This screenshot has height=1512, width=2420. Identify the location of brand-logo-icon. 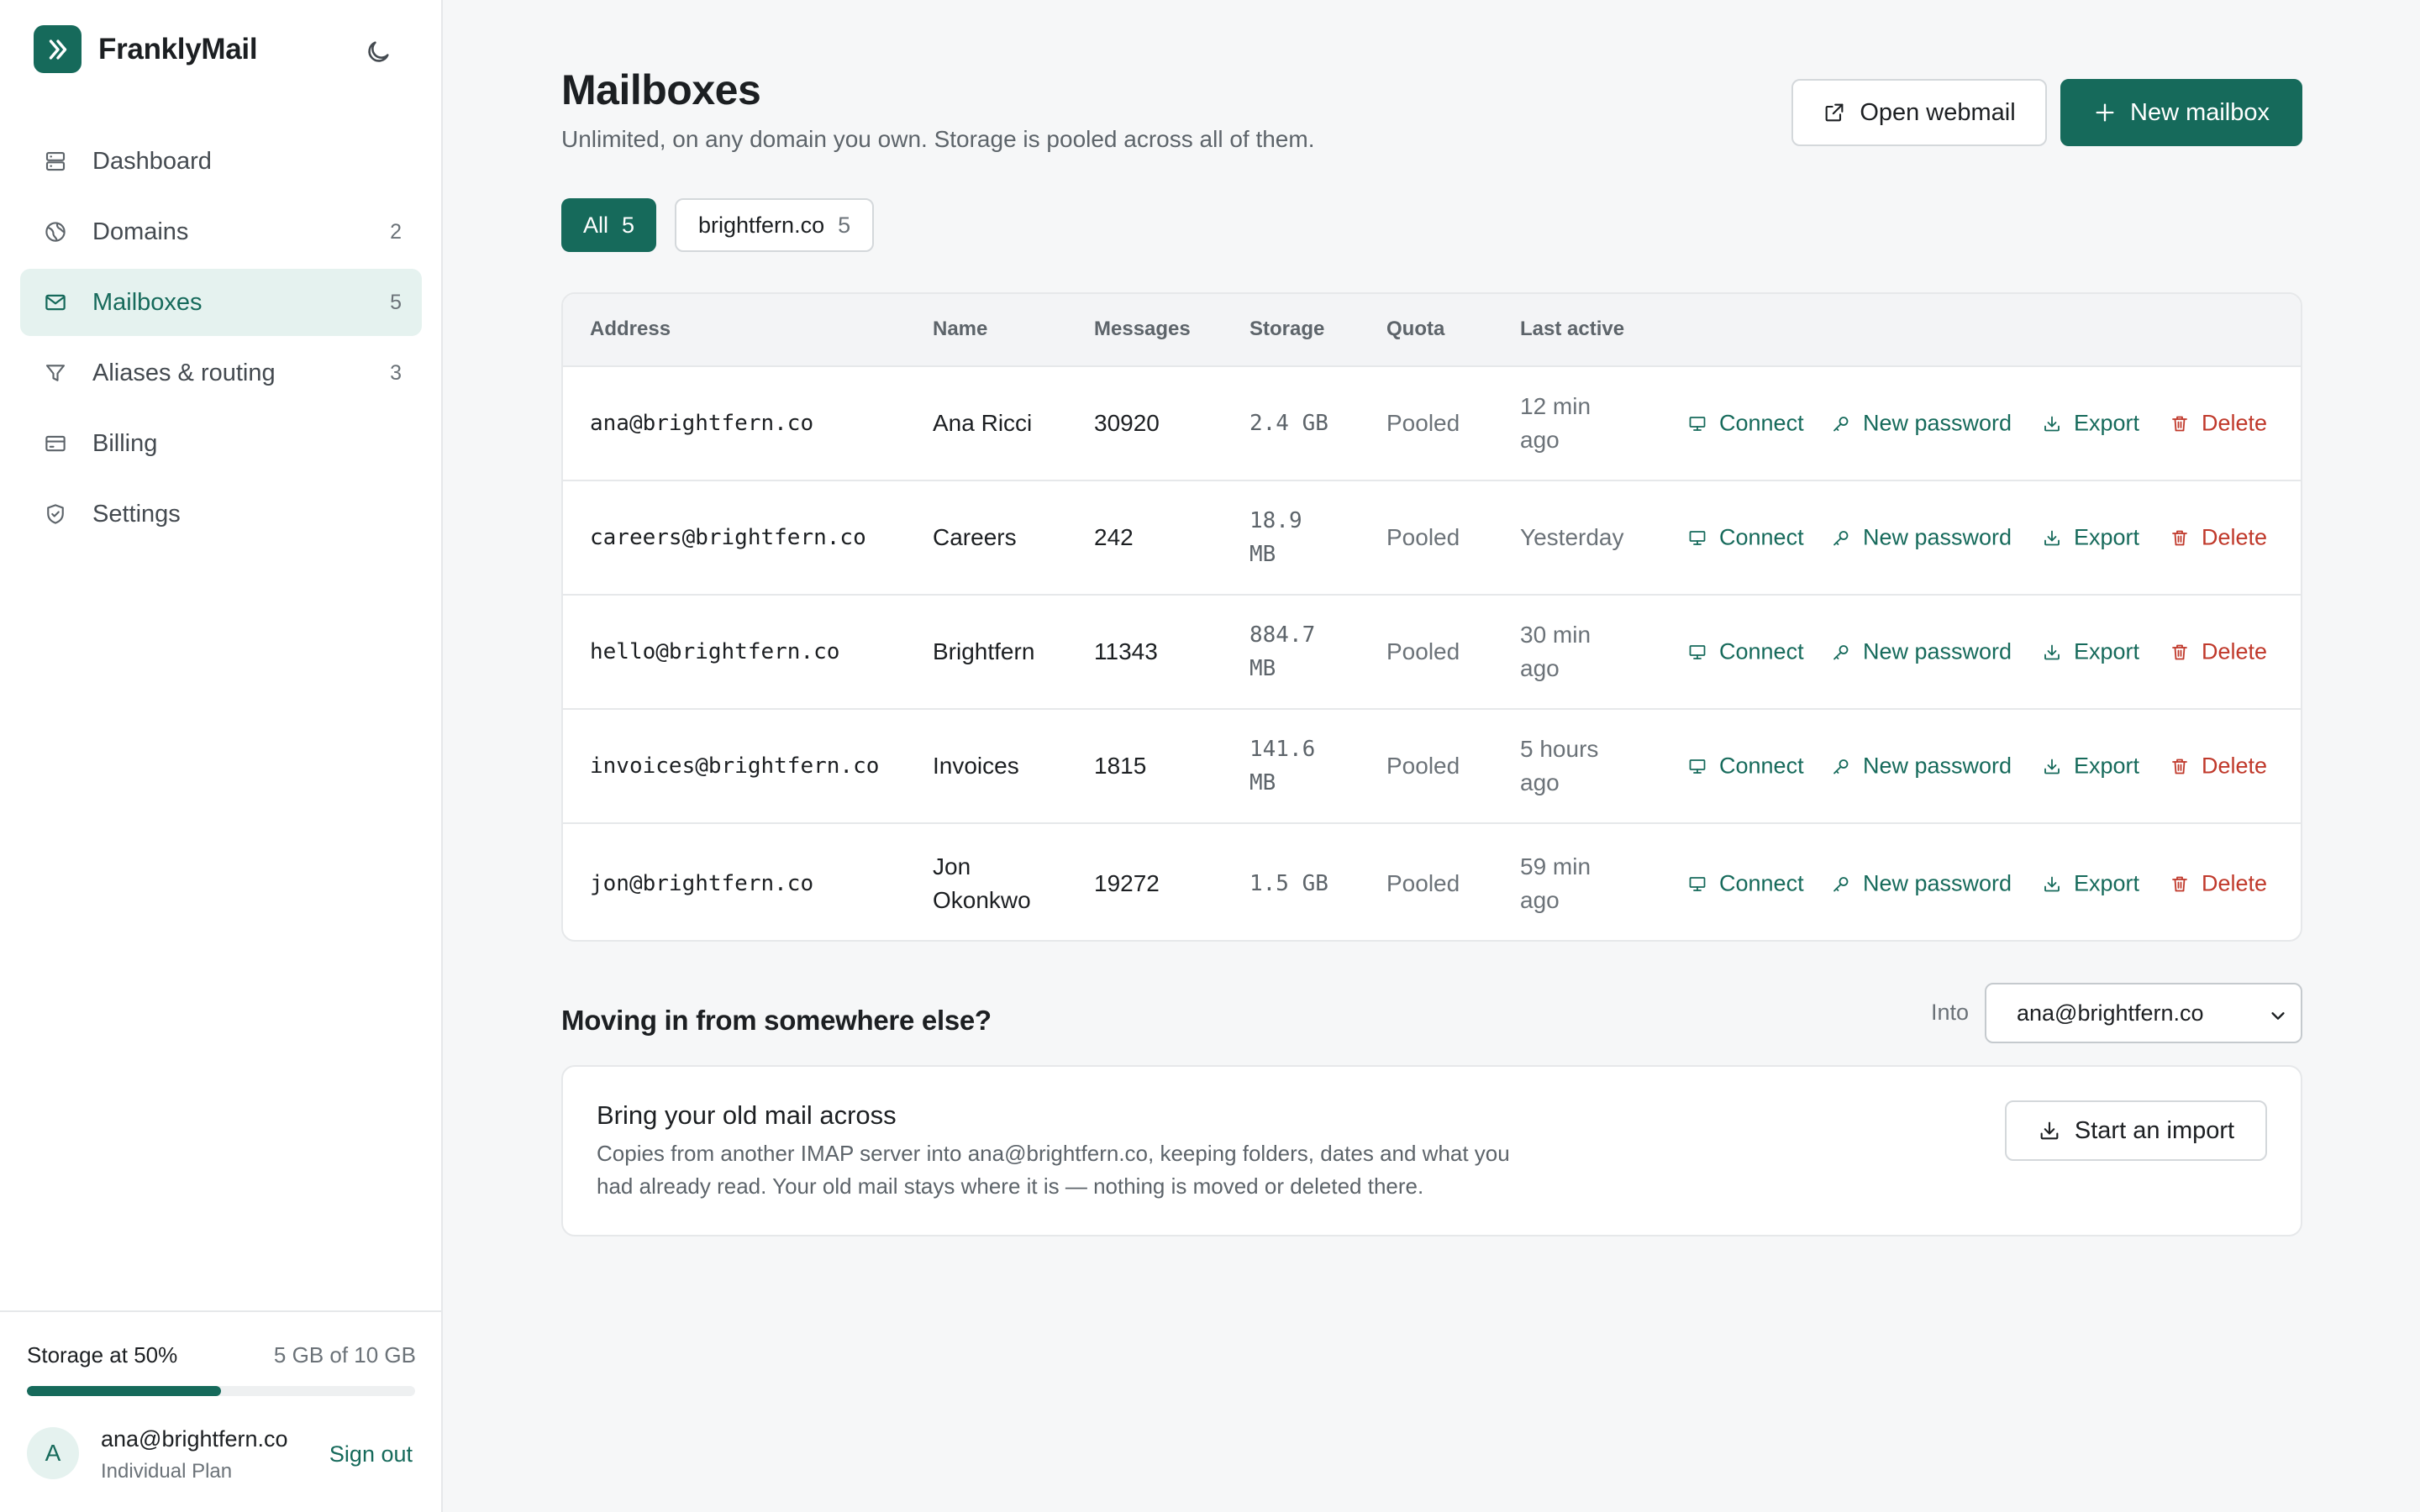
(58, 49).